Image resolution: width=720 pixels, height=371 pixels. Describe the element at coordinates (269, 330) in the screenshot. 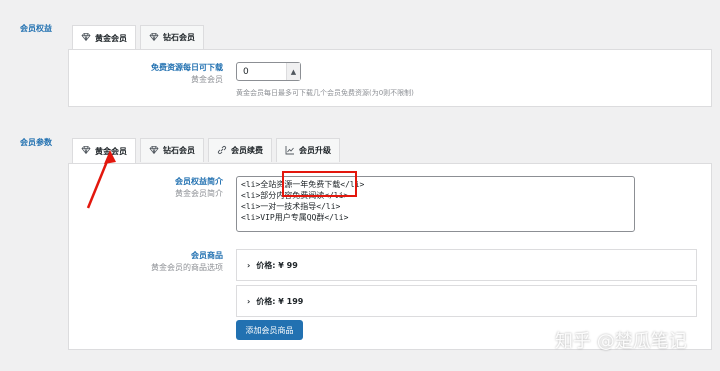

I see `add-product-button: 添加会员商品` at that location.